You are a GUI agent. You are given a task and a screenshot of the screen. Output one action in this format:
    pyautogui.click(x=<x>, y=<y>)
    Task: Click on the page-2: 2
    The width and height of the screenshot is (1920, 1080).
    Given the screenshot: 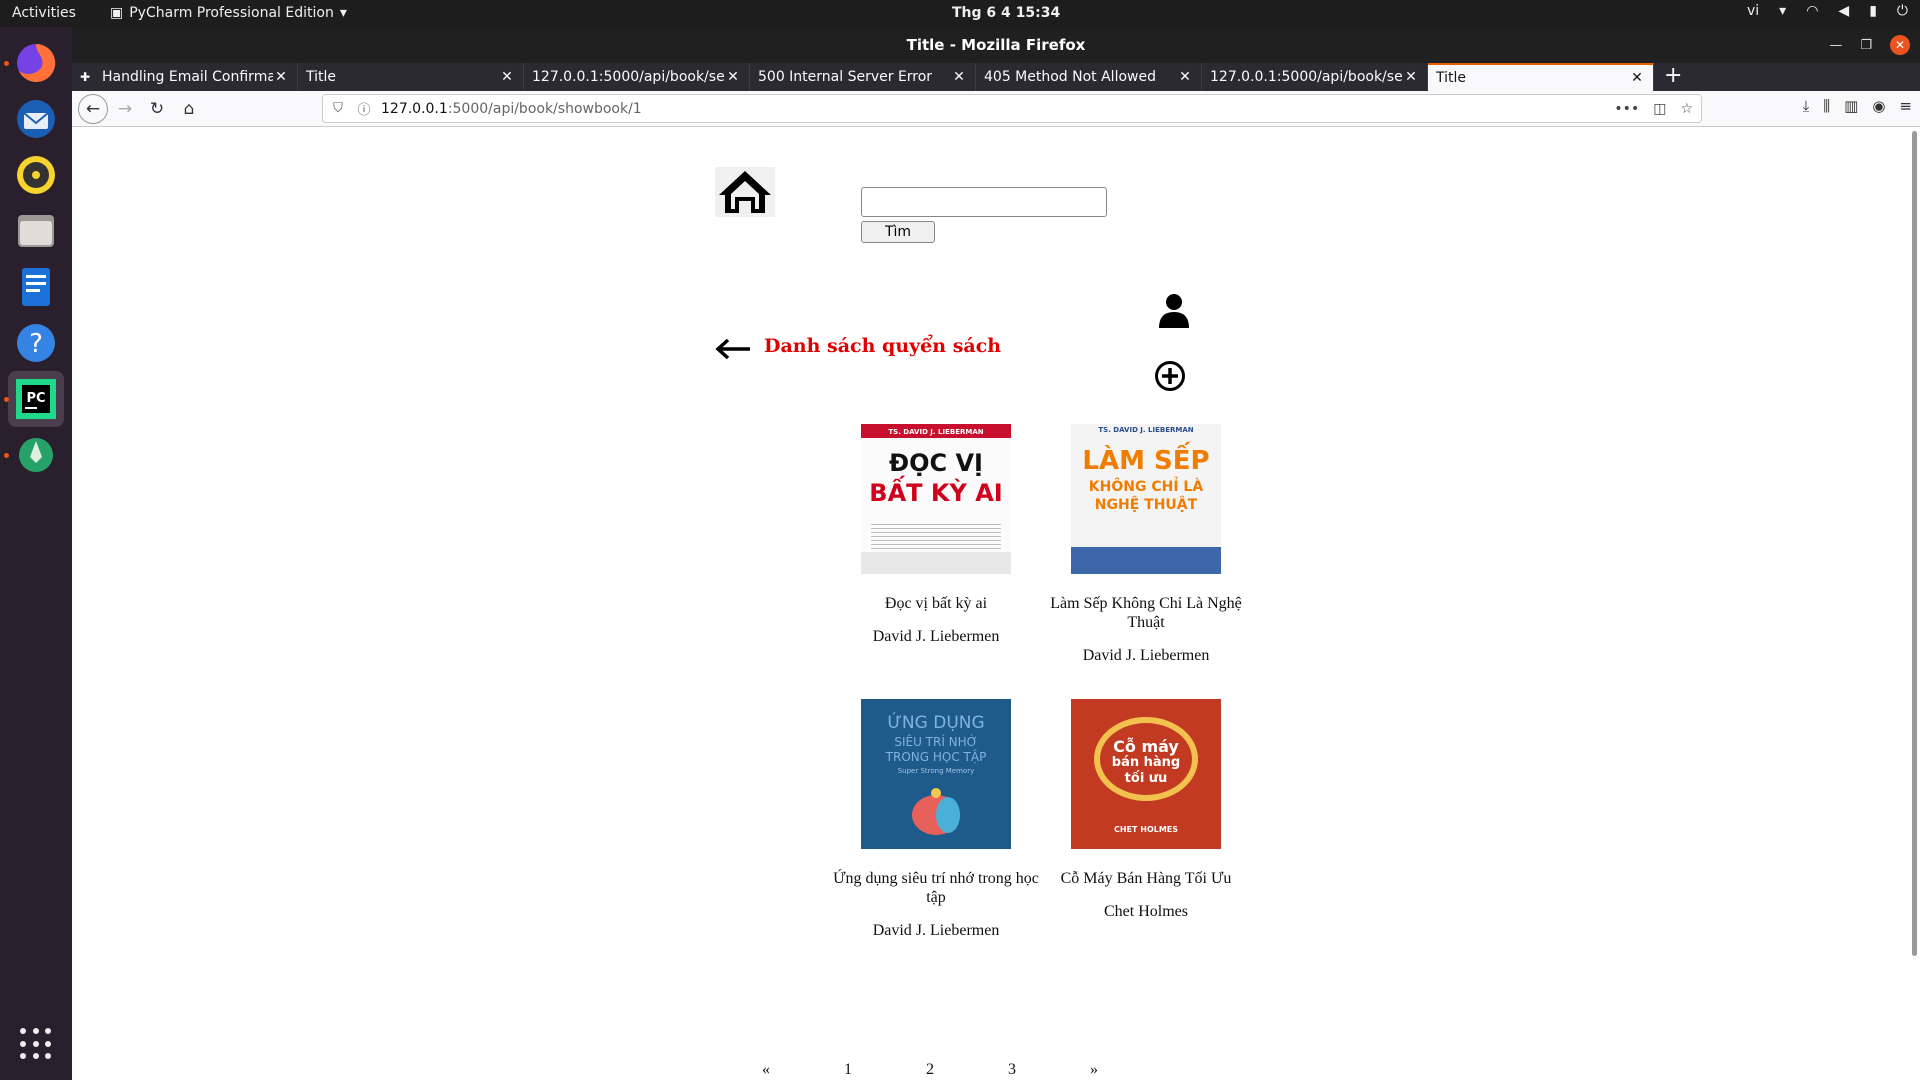 What is the action you would take?
    pyautogui.click(x=930, y=1070)
    